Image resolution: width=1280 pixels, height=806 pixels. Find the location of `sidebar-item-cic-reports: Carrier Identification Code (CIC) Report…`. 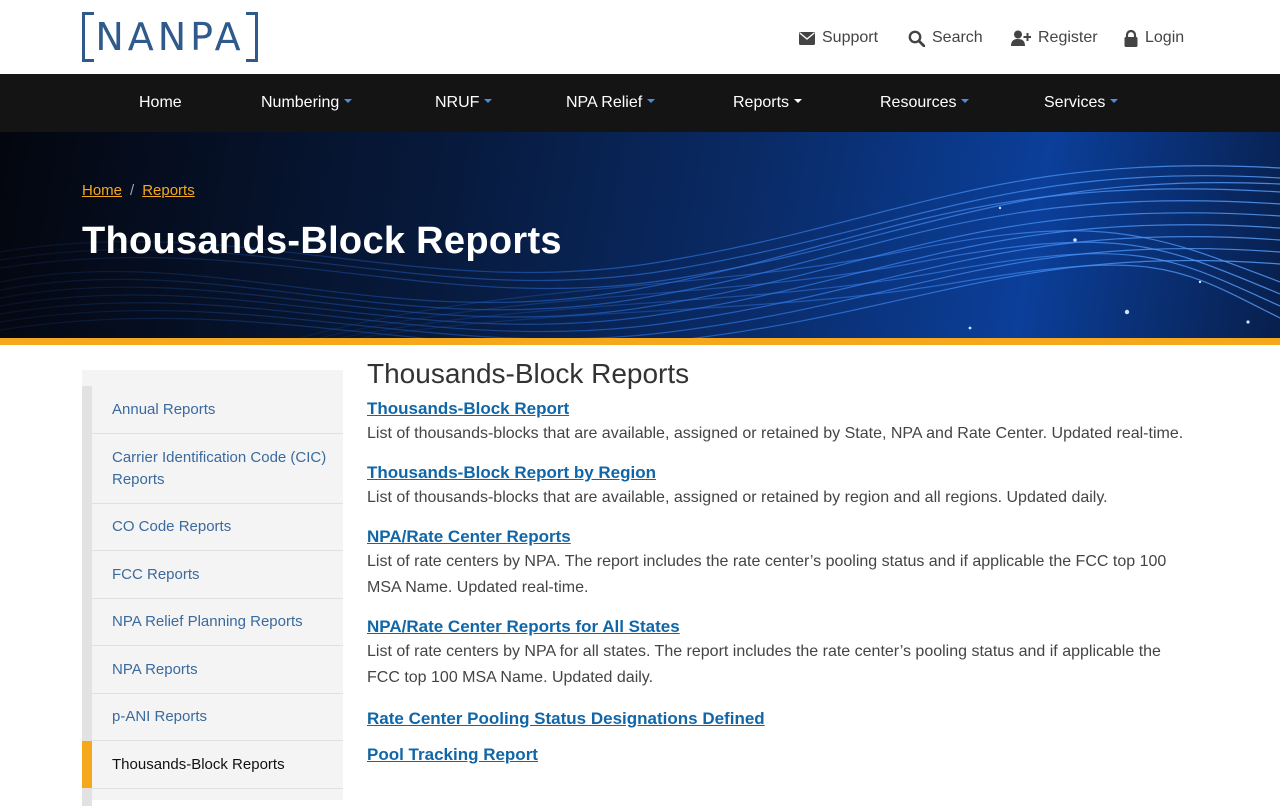

sidebar-item-cic-reports: Carrier Identification Code (CIC) Report… is located at coordinates (217, 469).